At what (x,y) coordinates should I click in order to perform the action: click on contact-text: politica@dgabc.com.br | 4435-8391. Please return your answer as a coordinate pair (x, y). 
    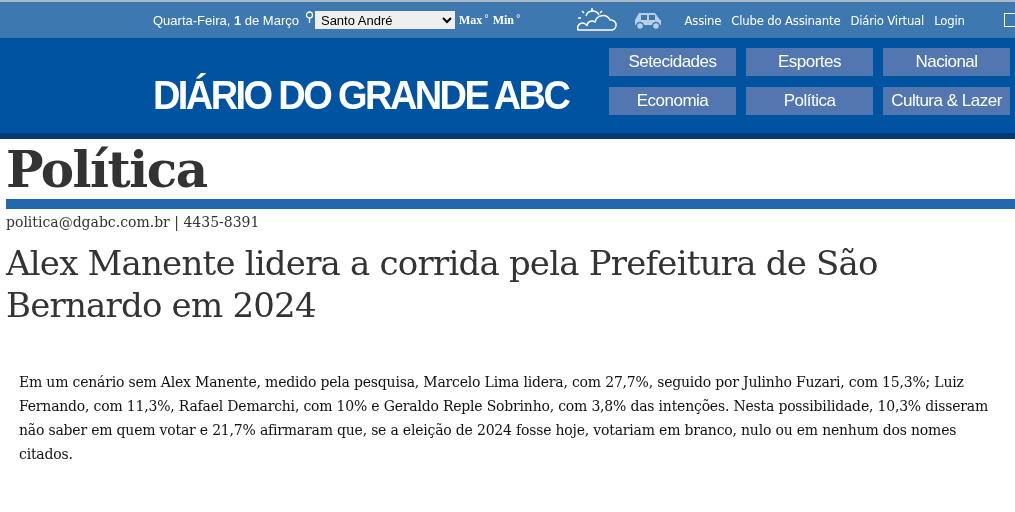
    Looking at the image, I should click on (133, 222).